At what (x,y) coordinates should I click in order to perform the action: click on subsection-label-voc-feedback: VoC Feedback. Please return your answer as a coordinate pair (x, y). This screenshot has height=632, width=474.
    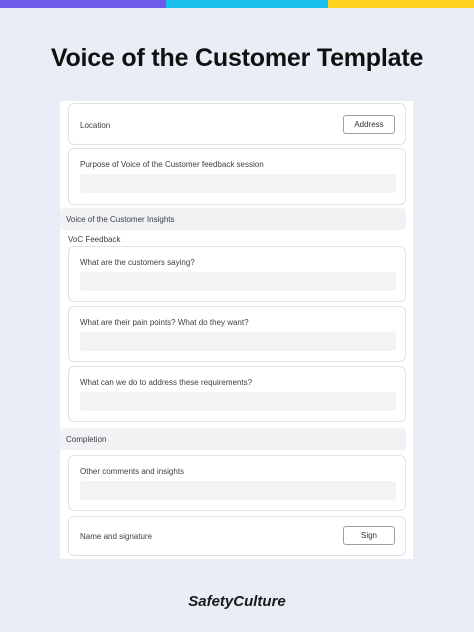
    Looking at the image, I should click on (94, 239).